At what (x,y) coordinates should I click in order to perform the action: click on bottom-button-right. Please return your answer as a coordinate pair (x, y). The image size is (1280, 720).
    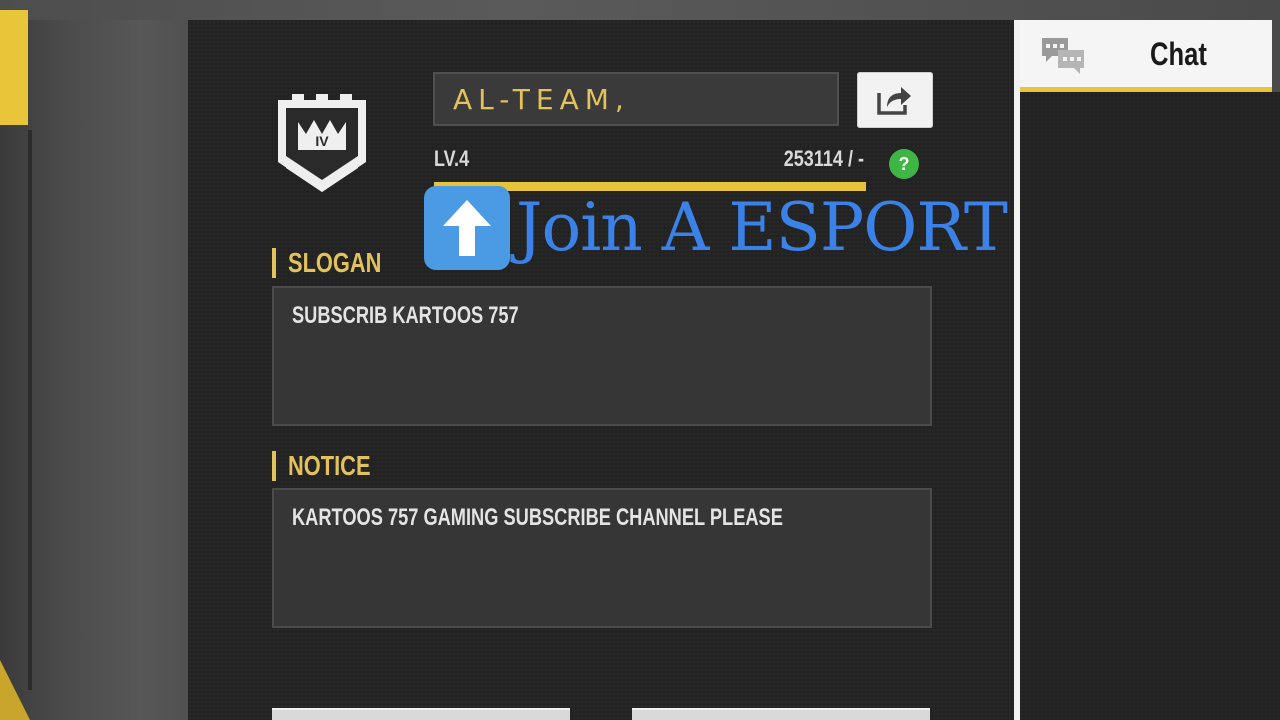
    Looking at the image, I should click on (781, 714).